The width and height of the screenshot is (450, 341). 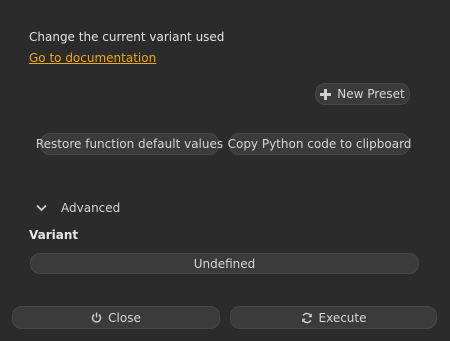 I want to click on restore-defaults-label: Restore function default values, so click(x=129, y=144).